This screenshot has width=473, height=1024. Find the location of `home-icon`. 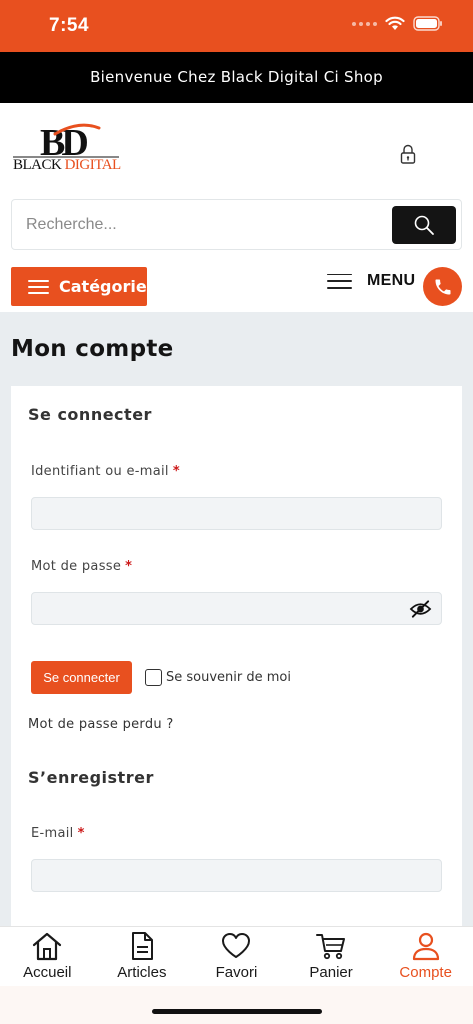

home-icon is located at coordinates (47, 946).